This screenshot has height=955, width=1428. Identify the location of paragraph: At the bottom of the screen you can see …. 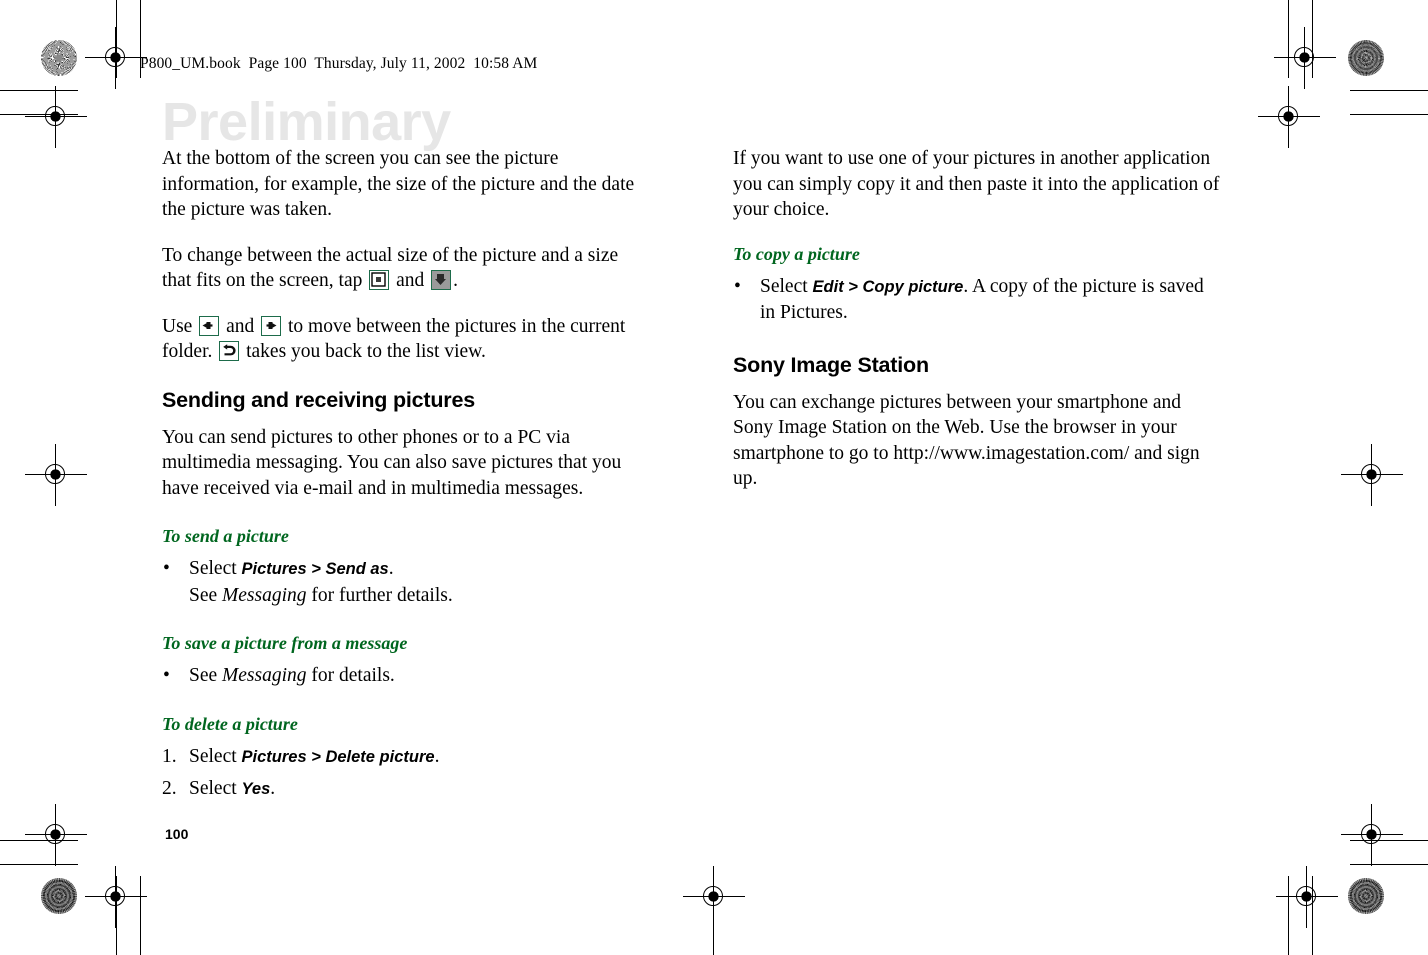
(398, 184).